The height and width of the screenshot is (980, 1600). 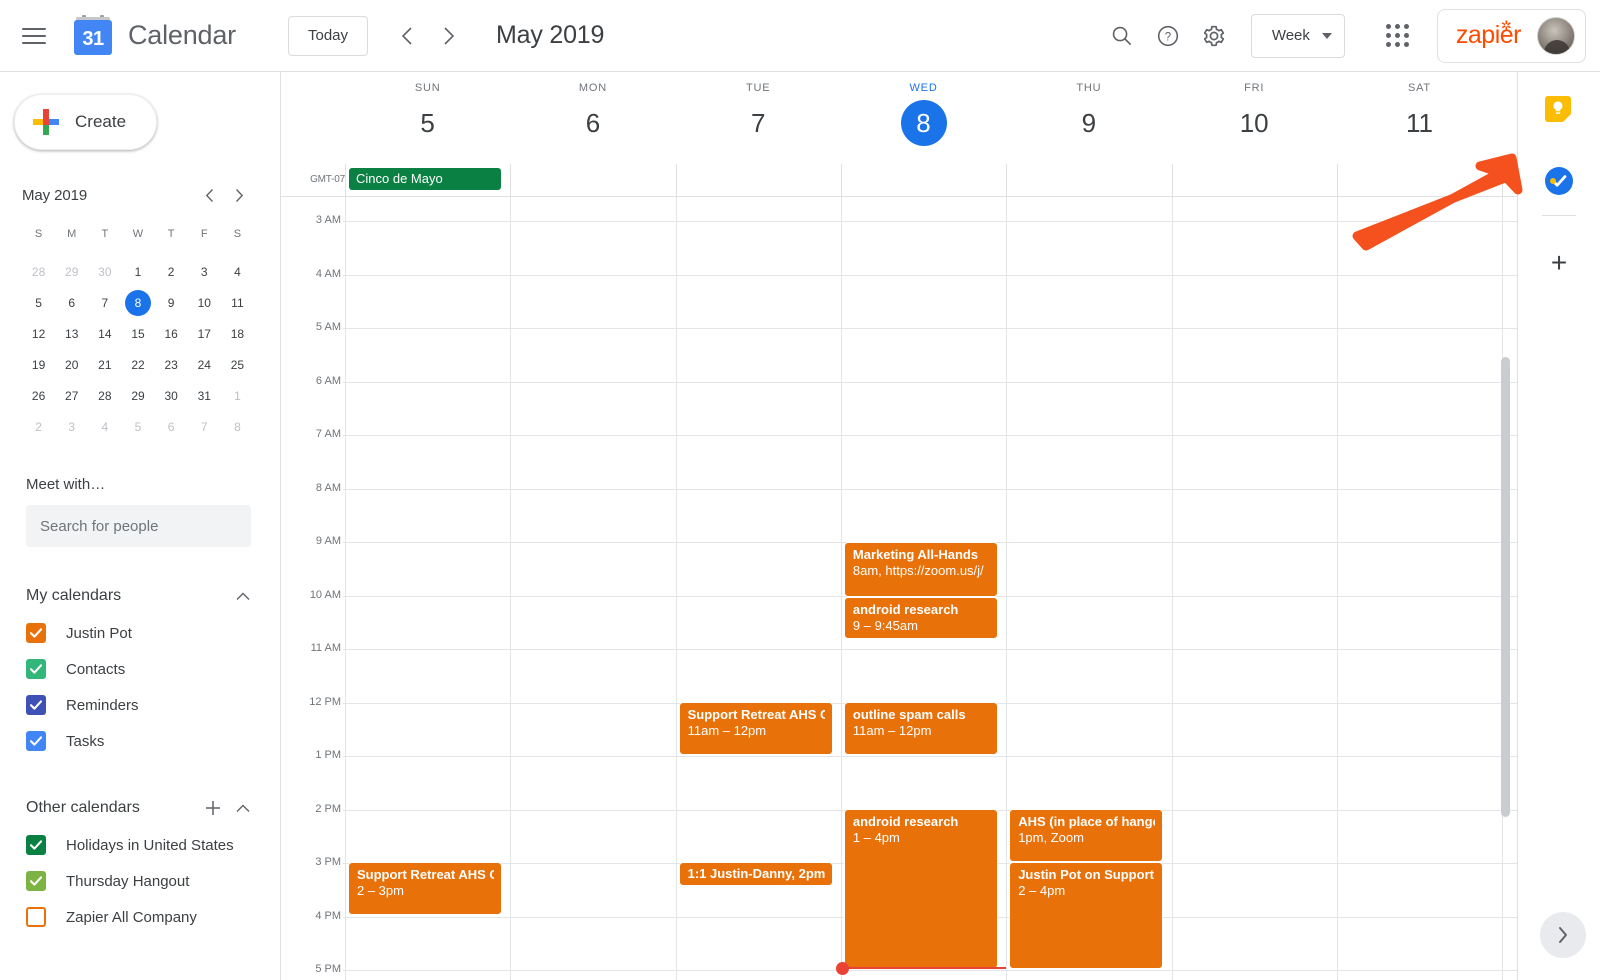 I want to click on apps-grid-icon, so click(x=1398, y=36).